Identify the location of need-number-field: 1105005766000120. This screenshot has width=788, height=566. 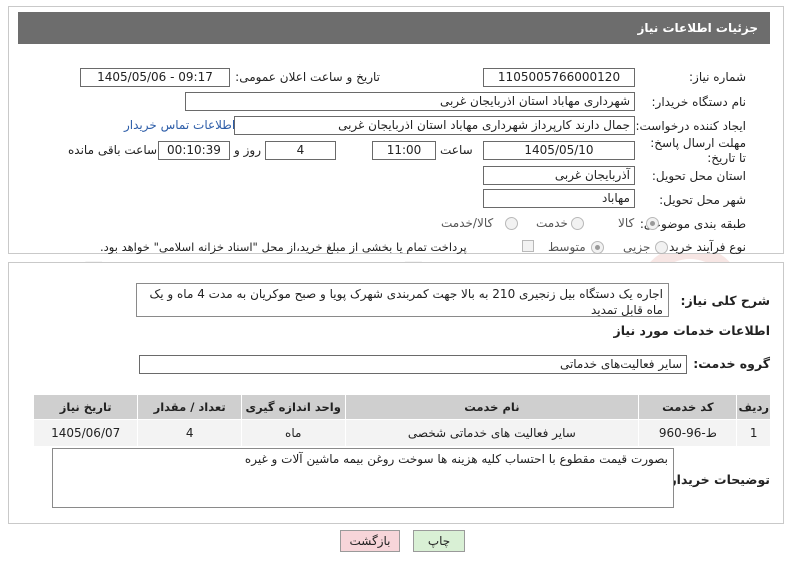
(559, 77).